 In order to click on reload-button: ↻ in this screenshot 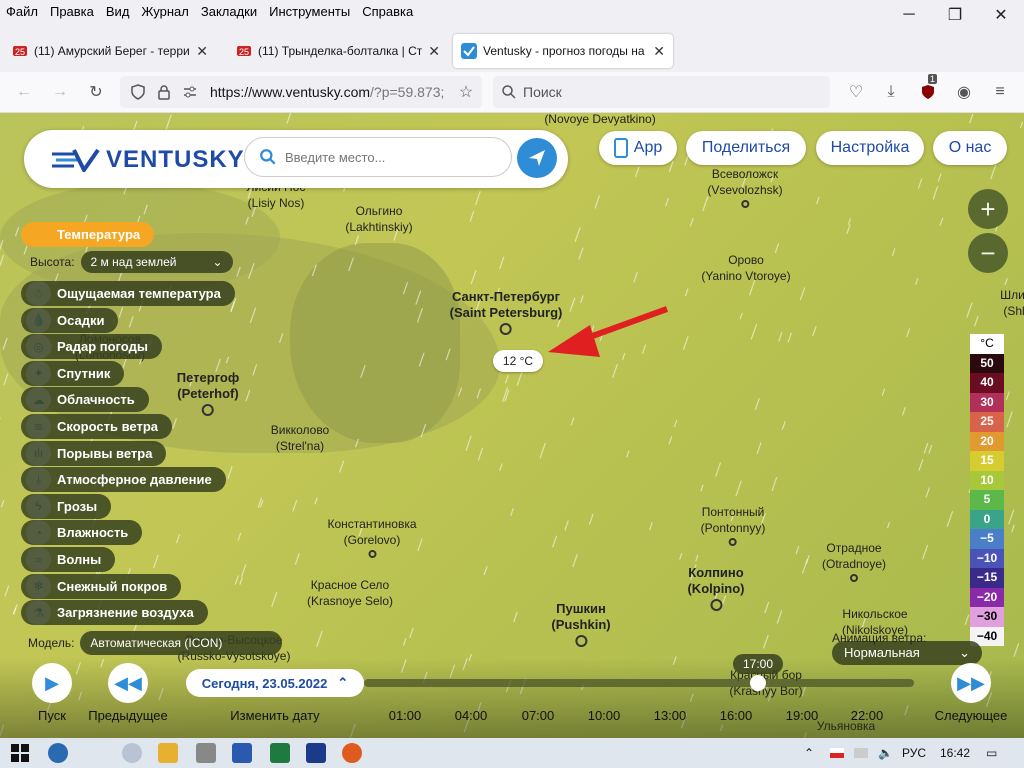, I will do `click(96, 92)`.